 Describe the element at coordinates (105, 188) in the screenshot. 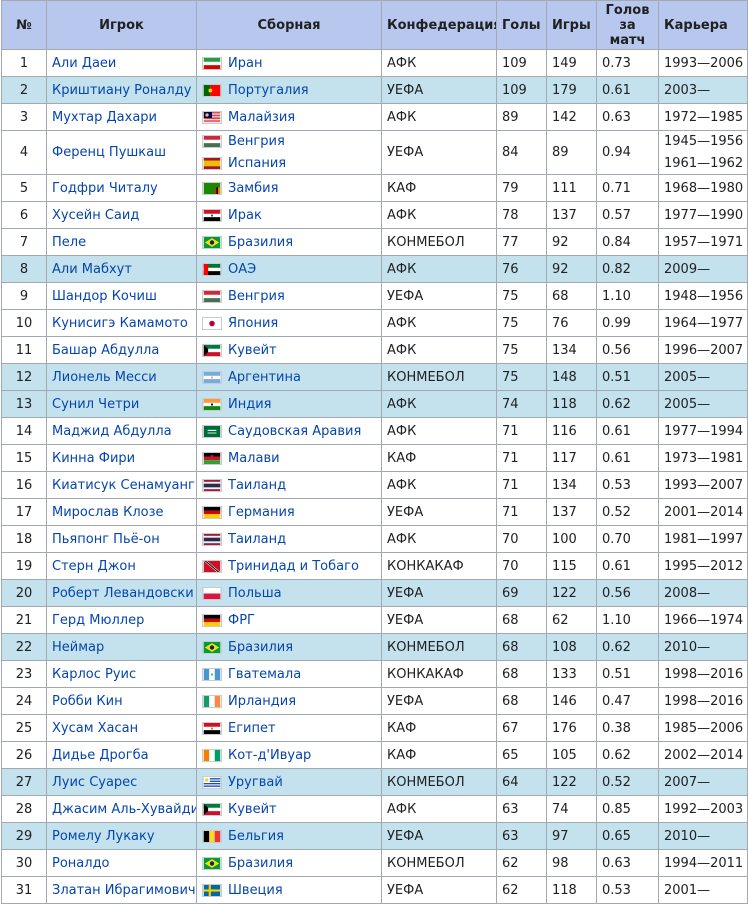

I see `player-link: Годфри Читалу` at that location.